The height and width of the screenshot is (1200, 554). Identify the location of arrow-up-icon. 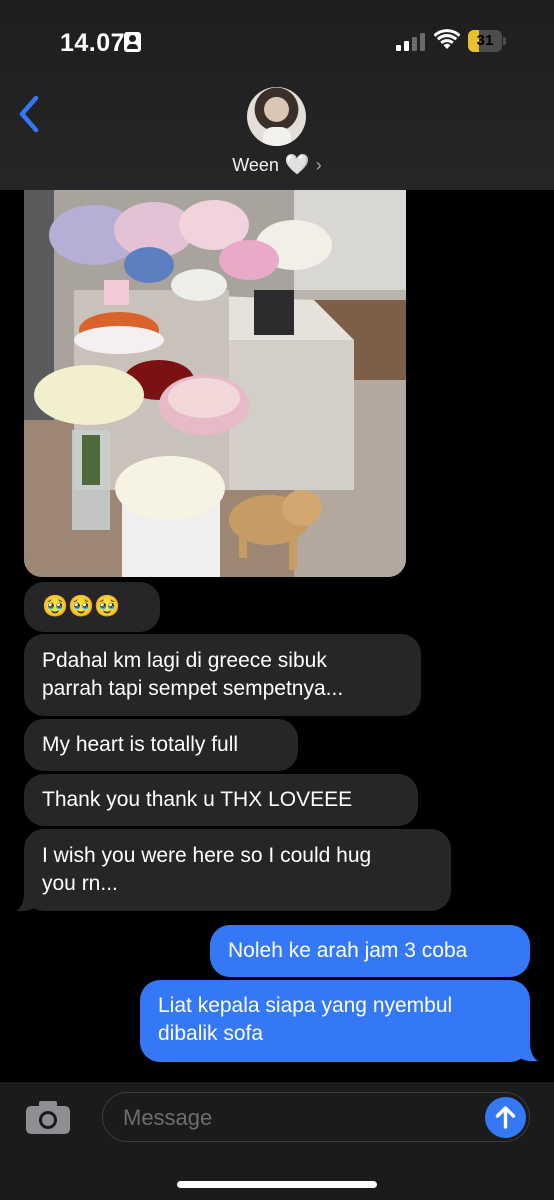
(505, 1117).